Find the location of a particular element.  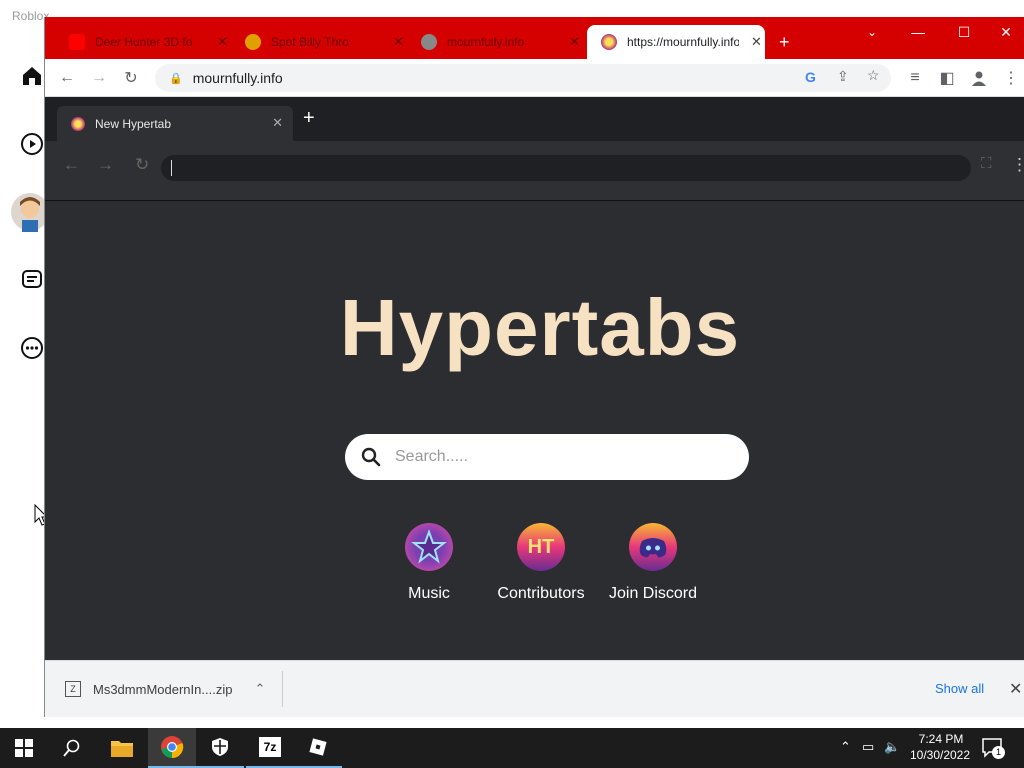

page-title: Hypertabs is located at coordinates (540, 327).